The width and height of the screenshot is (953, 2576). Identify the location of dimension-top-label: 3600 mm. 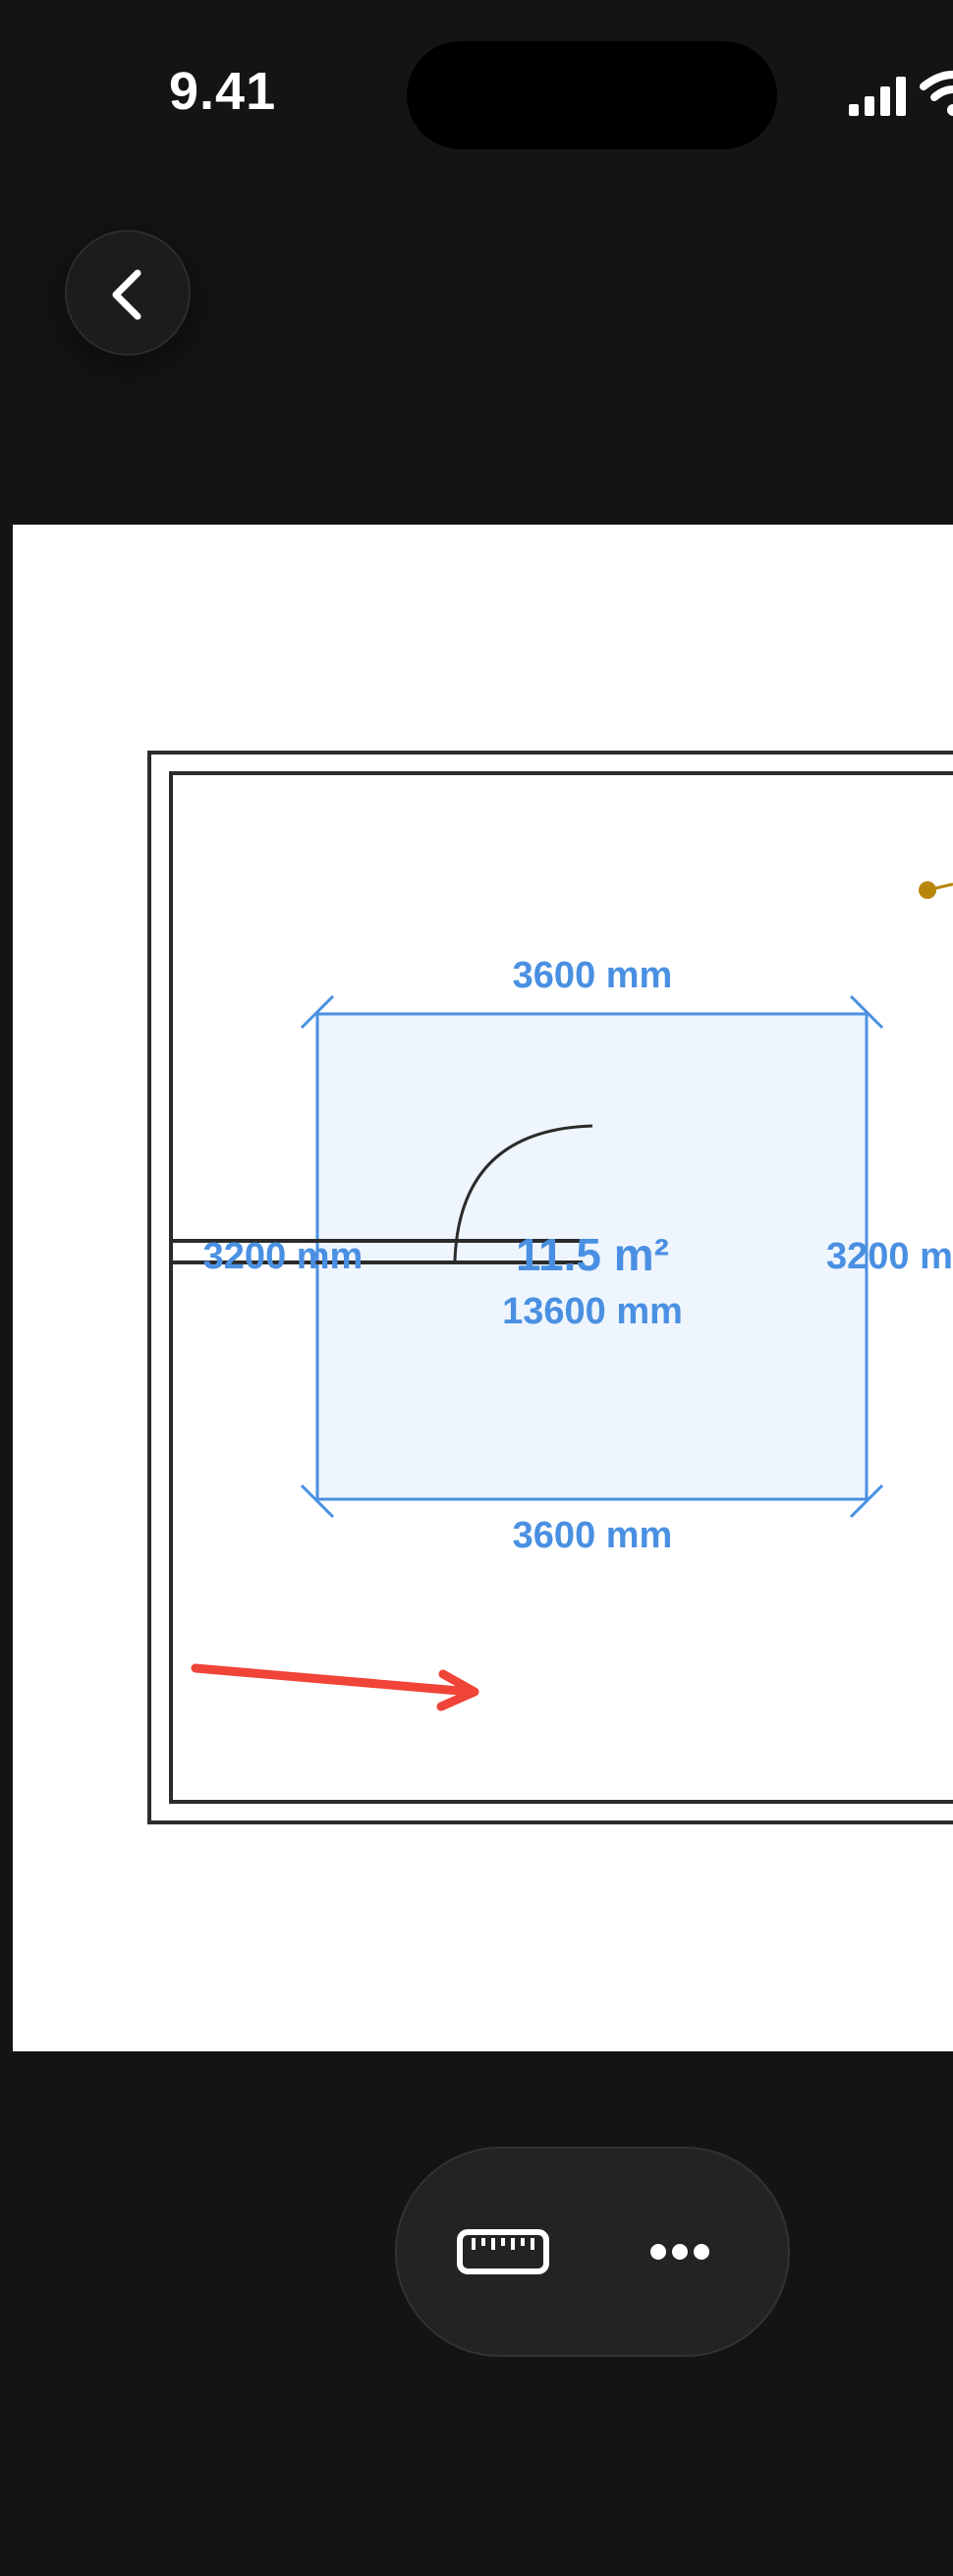
(592, 975).